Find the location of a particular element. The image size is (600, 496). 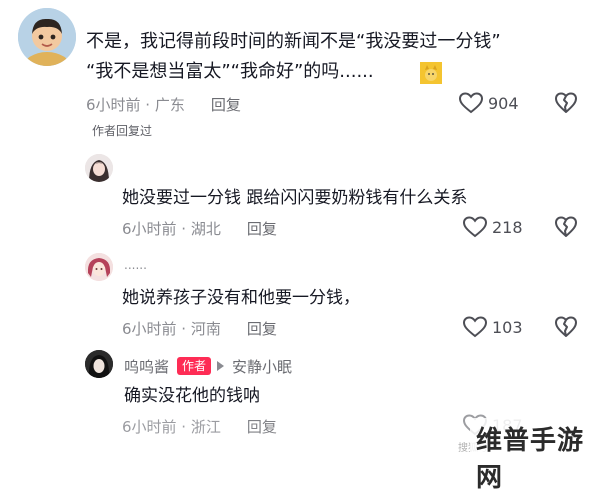

comment-meta-row: 6小时前 · 广东 回复 is located at coordinates (163, 104).